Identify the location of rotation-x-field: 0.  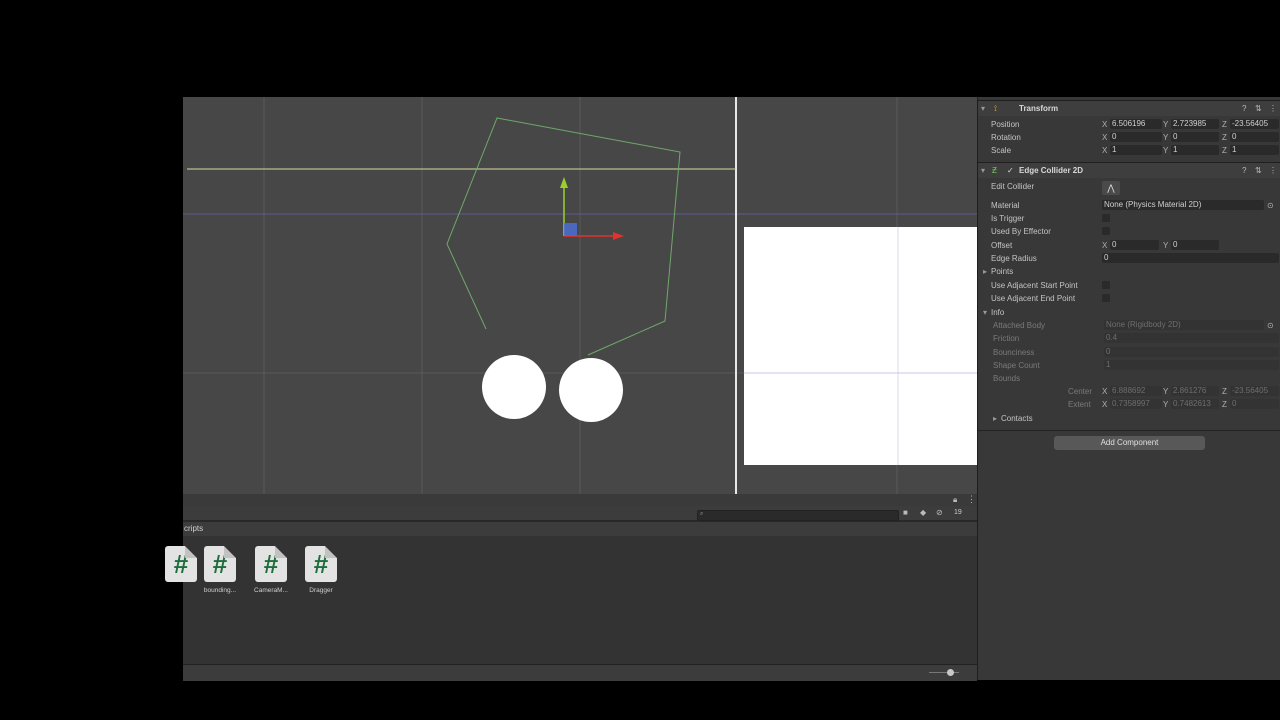
(1136, 137).